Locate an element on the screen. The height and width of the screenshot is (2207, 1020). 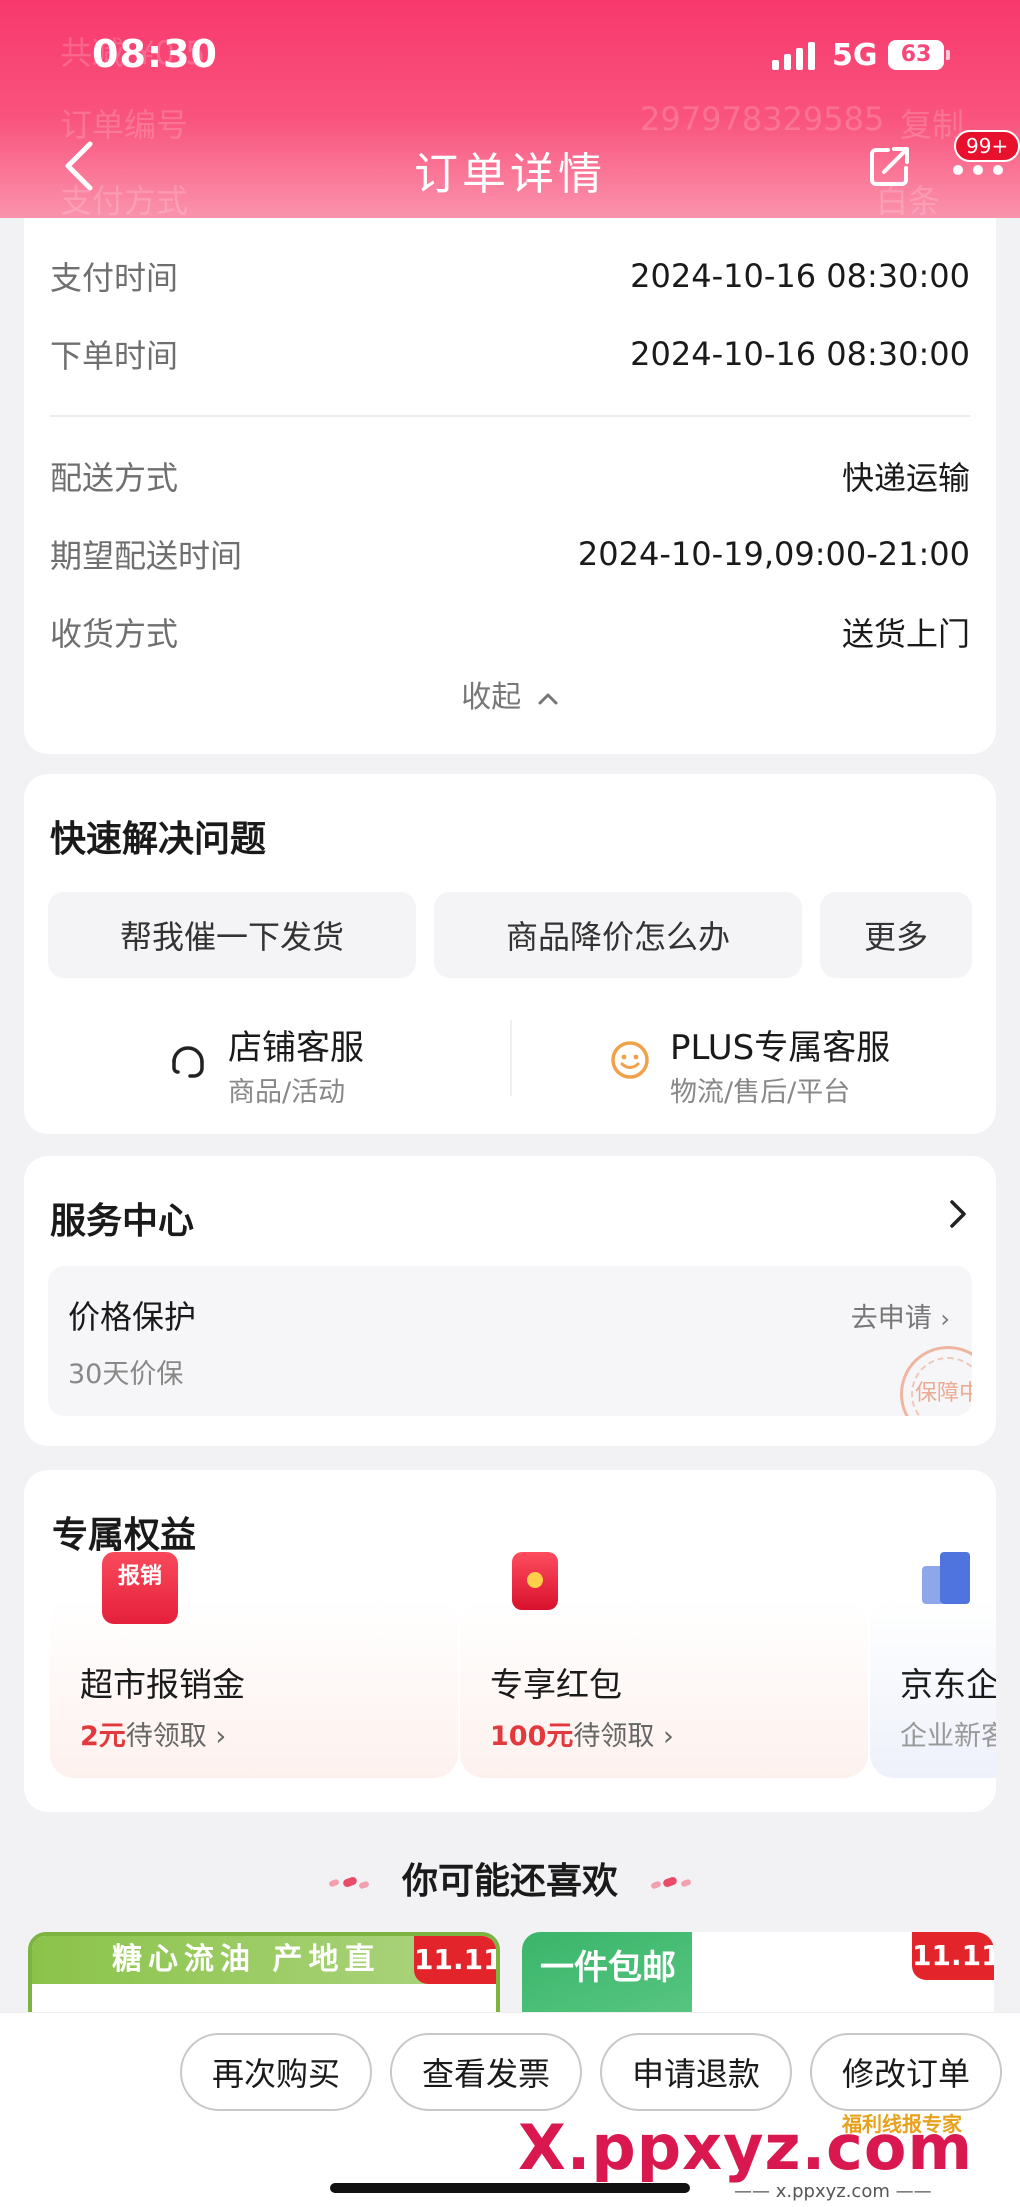
info-row-delivery-method: 配送方式 快递运输 is located at coordinates (510, 476).